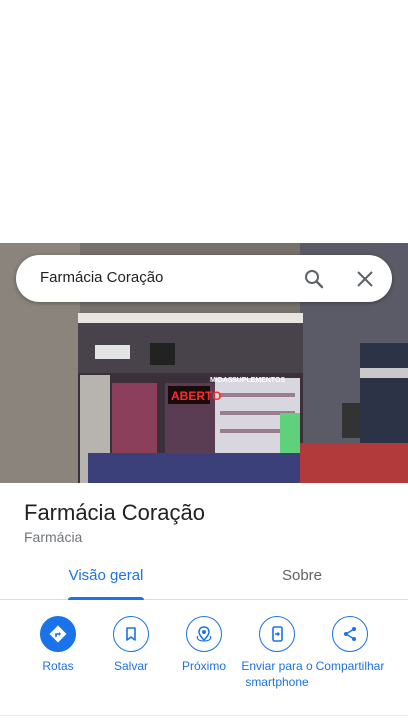  I want to click on share-button: Compartilhar, so click(350, 645).